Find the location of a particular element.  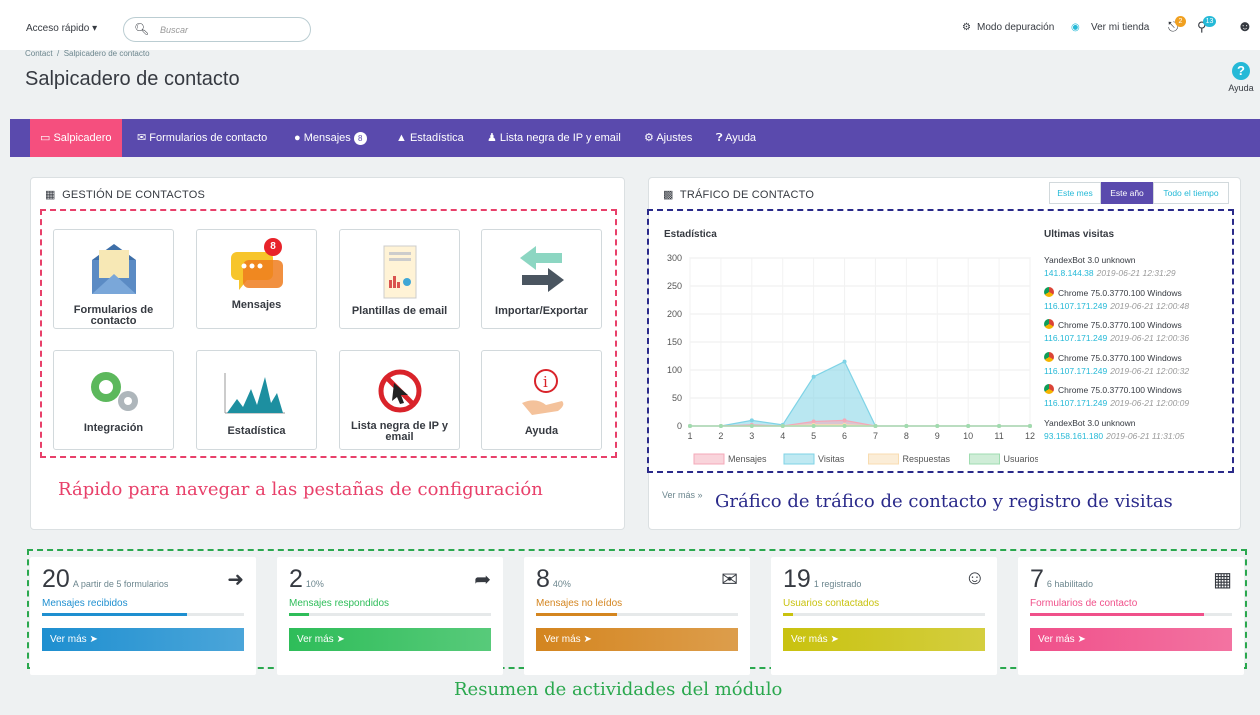

reply-icon: ➦ is located at coordinates (482, 580).